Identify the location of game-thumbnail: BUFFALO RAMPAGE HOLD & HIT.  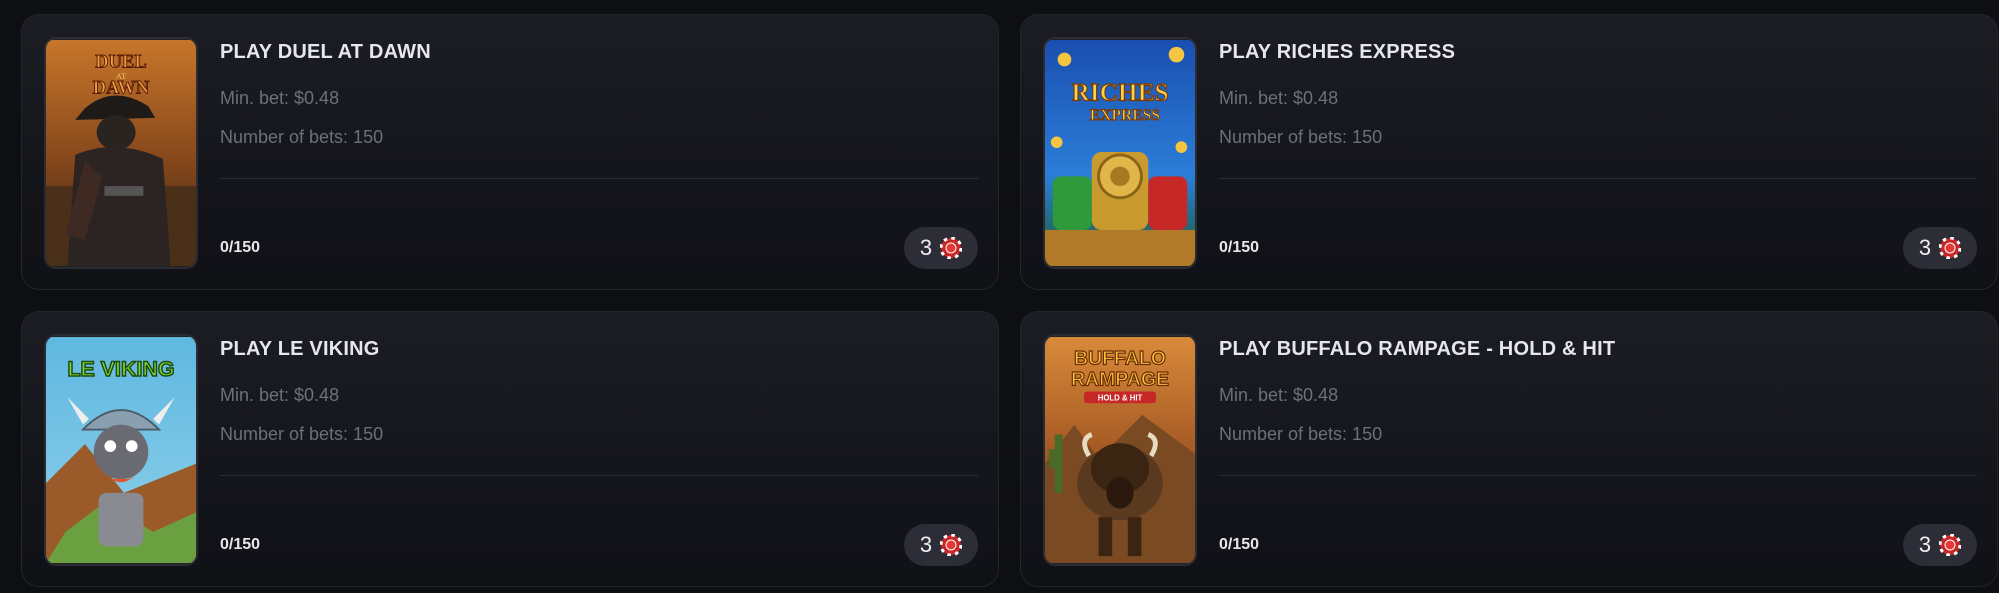
(1120, 450).